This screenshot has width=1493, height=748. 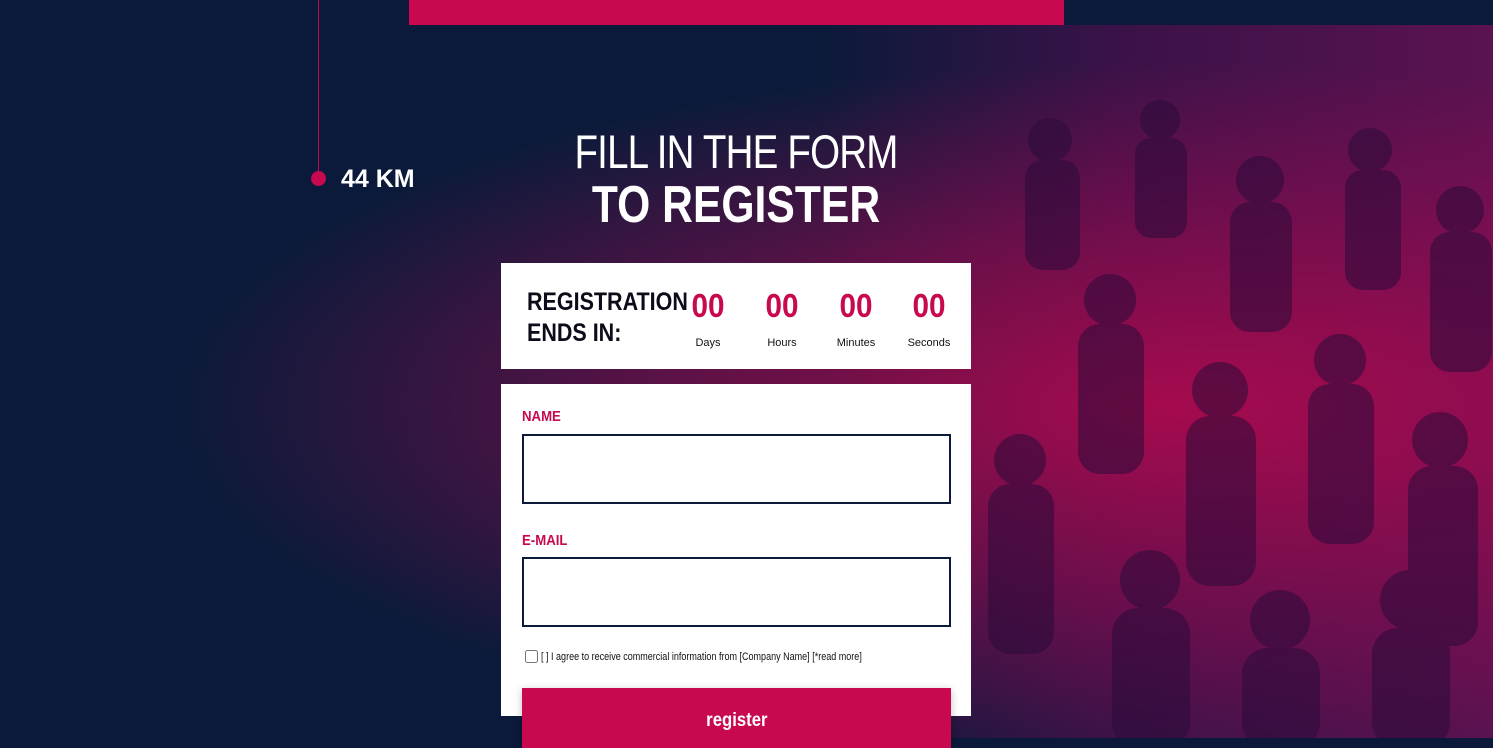 I want to click on countdown-days: 00 Days, so click(x=708, y=318).